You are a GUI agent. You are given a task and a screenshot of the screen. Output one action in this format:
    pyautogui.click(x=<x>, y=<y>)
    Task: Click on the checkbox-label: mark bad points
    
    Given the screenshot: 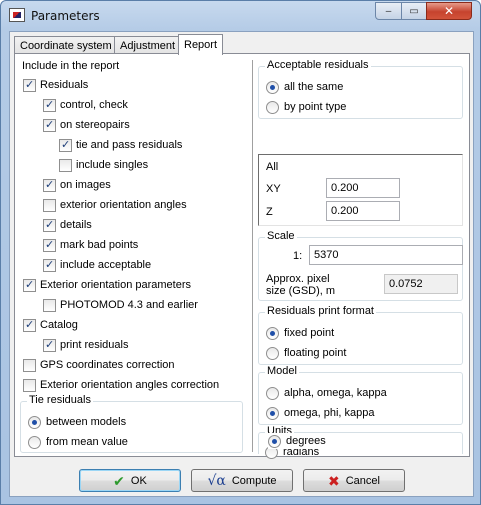 What is the action you would take?
    pyautogui.click(x=99, y=245)
    